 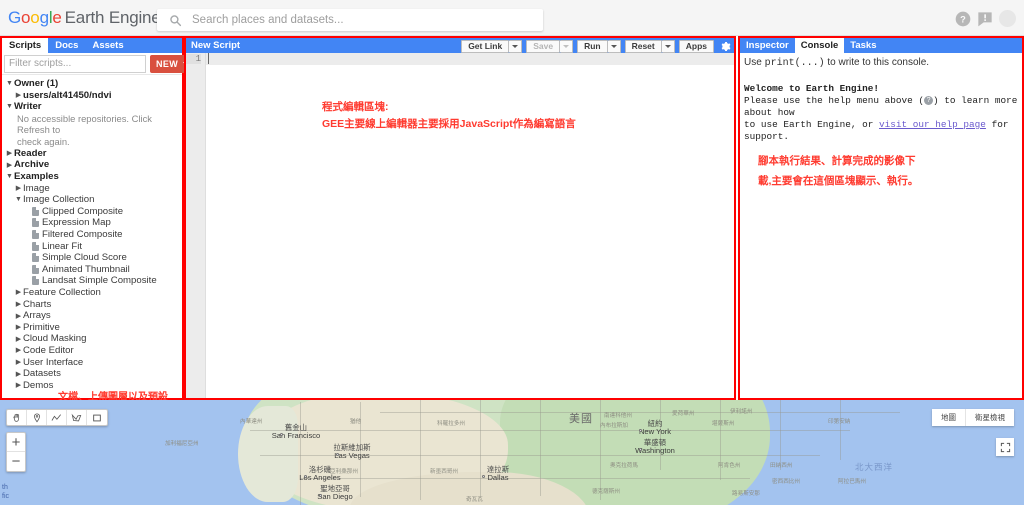 What do you see at coordinates (655, 428) in the screenshot?
I see `map-city-label: 紐約 New York` at bounding box center [655, 428].